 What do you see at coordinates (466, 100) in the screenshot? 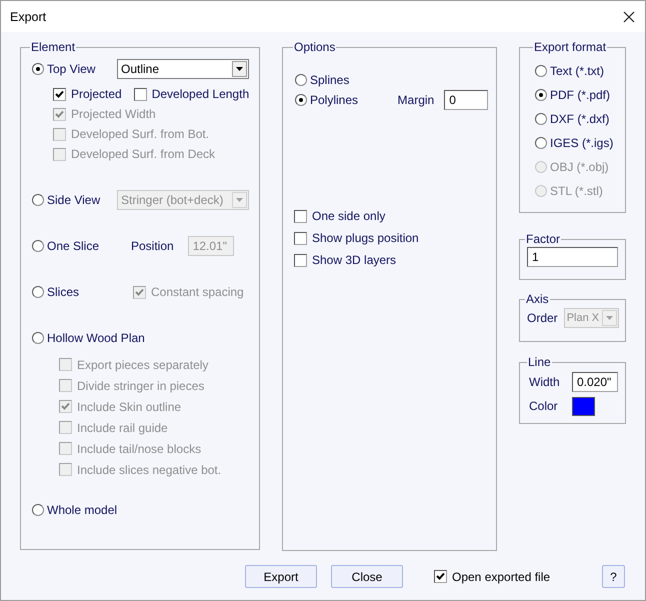
I see `input-field: 0` at bounding box center [466, 100].